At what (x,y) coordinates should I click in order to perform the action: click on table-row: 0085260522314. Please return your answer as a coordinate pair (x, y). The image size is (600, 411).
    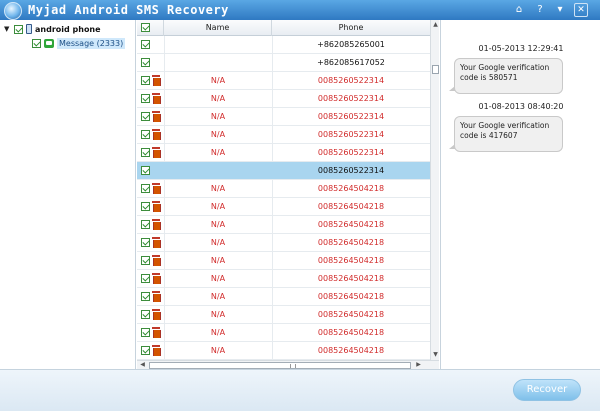
    Looking at the image, I should click on (283, 171).